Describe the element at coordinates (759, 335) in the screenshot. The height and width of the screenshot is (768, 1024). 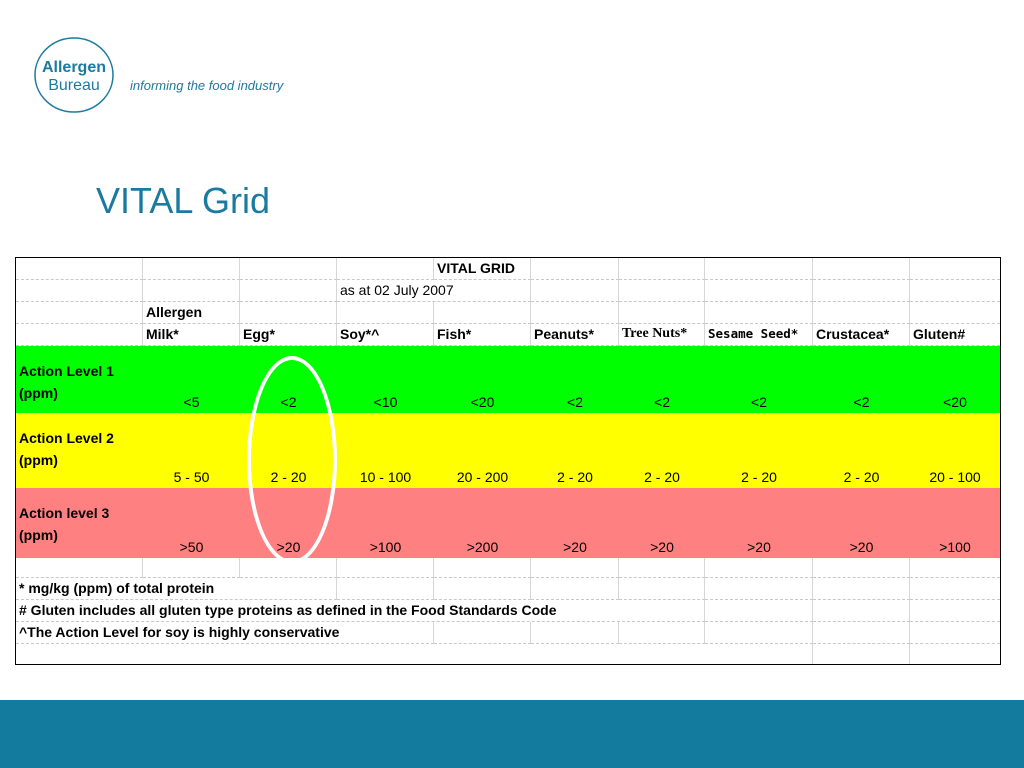
I see `column-header-sesame-seed: Sesame Seed*` at that location.